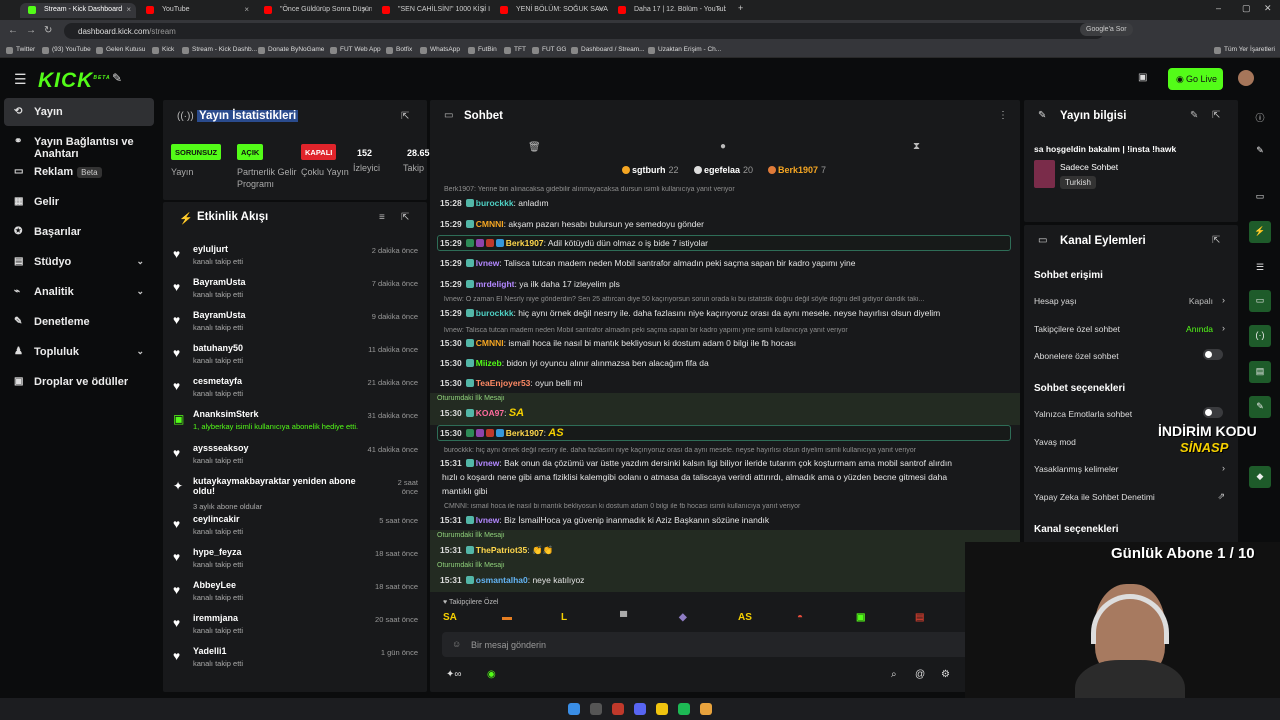 This screenshot has width=1280, height=720. I want to click on feed-username: Yadelli1, so click(273, 651).